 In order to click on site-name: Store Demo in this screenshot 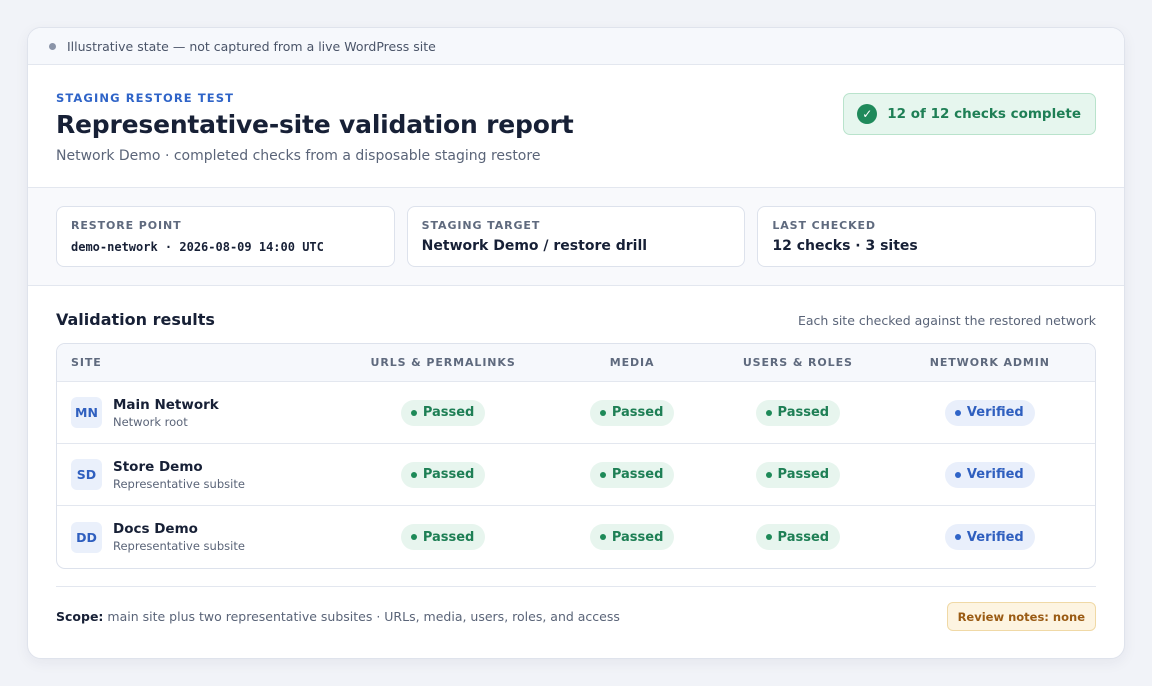, I will do `click(158, 466)`.